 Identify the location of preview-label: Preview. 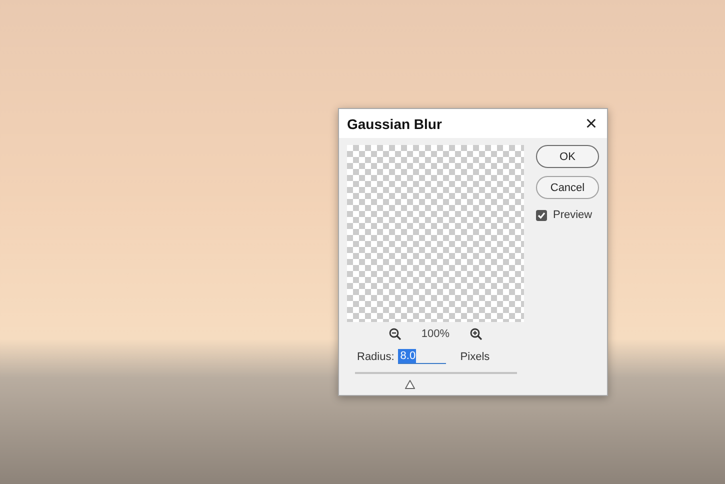
(572, 215).